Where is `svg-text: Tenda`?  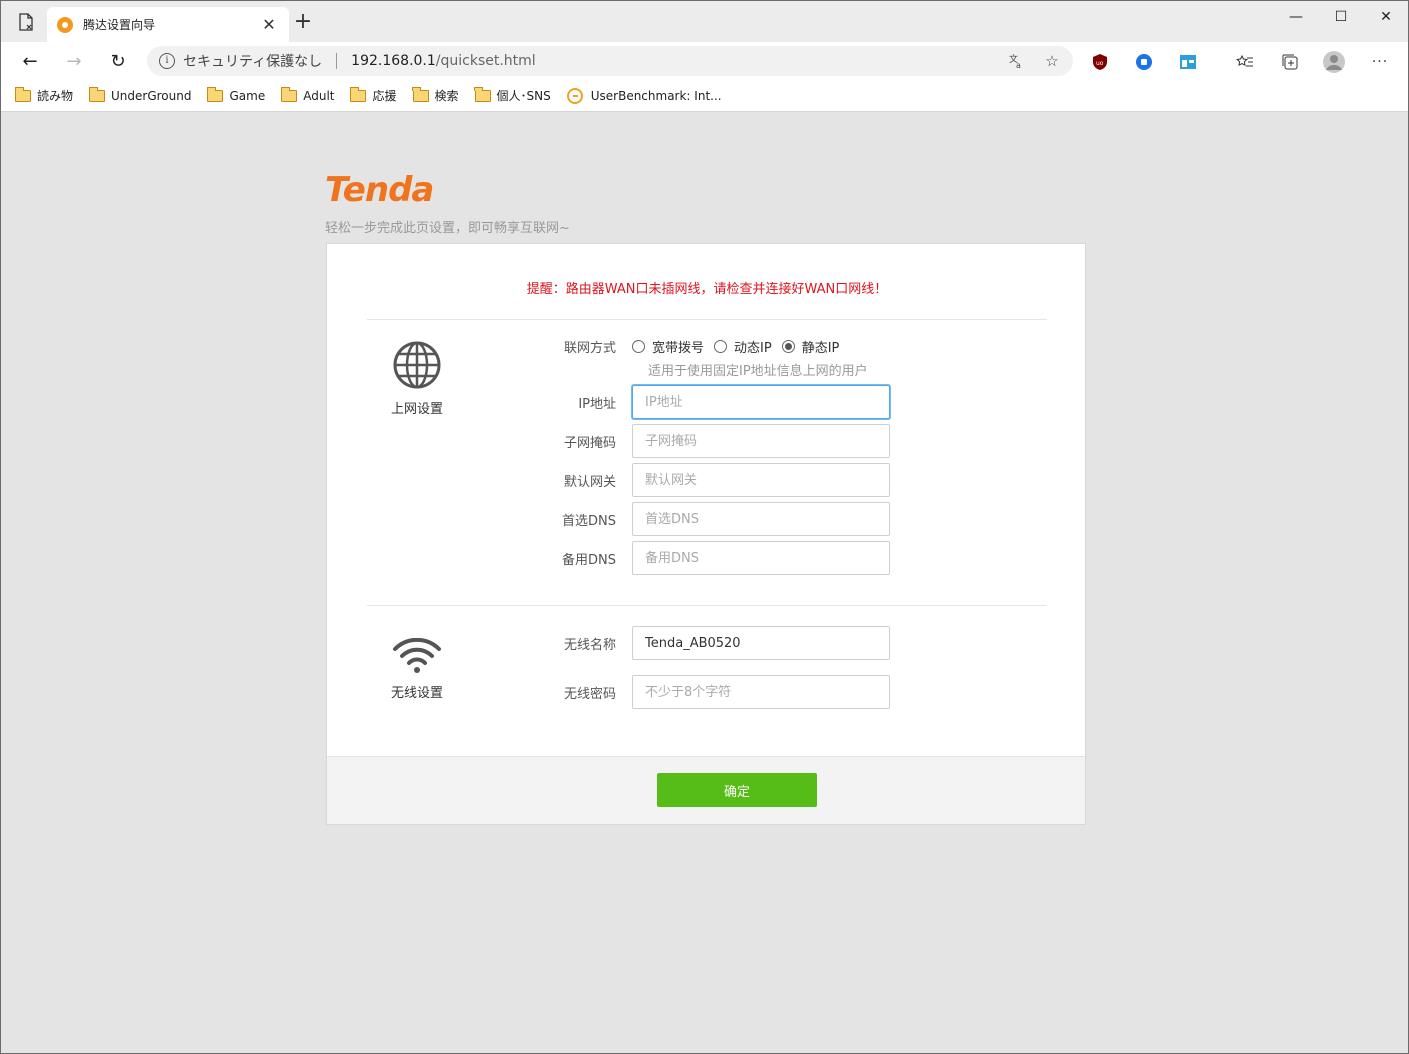 svg-text: Tenda is located at coordinates (379, 189).